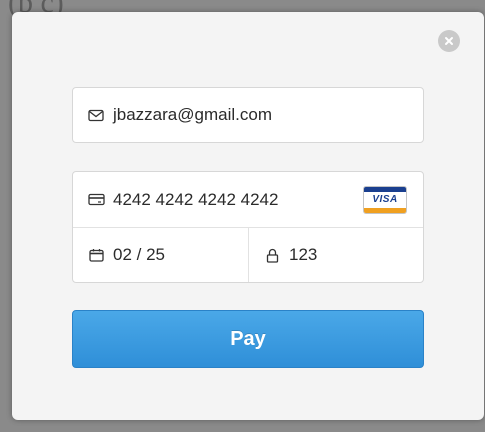 The height and width of the screenshot is (432, 485). What do you see at coordinates (192, 114) in the screenshot?
I see `email-value: jbazzara@gmail.com` at bounding box center [192, 114].